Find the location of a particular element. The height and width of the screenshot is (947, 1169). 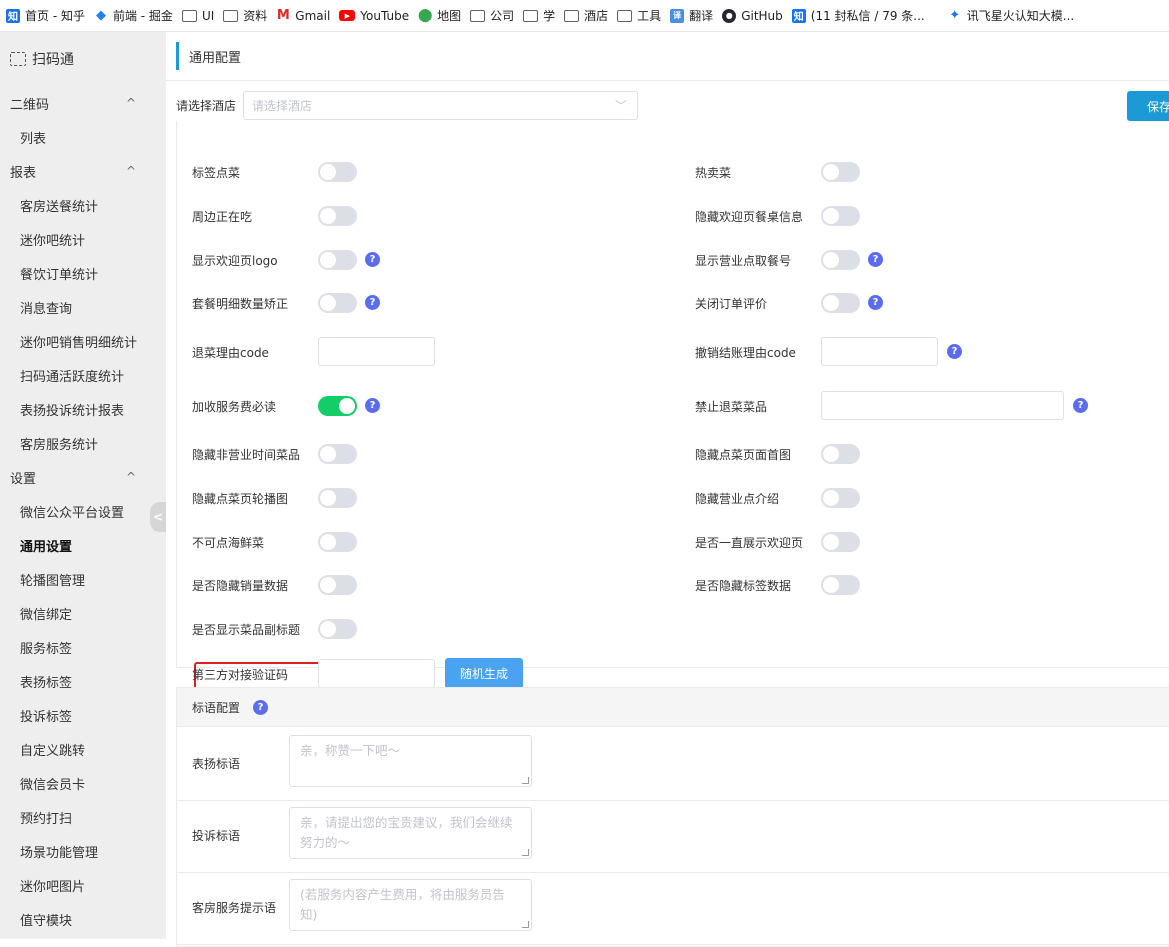

chevron-up-icon: ^ is located at coordinates (130, 477).